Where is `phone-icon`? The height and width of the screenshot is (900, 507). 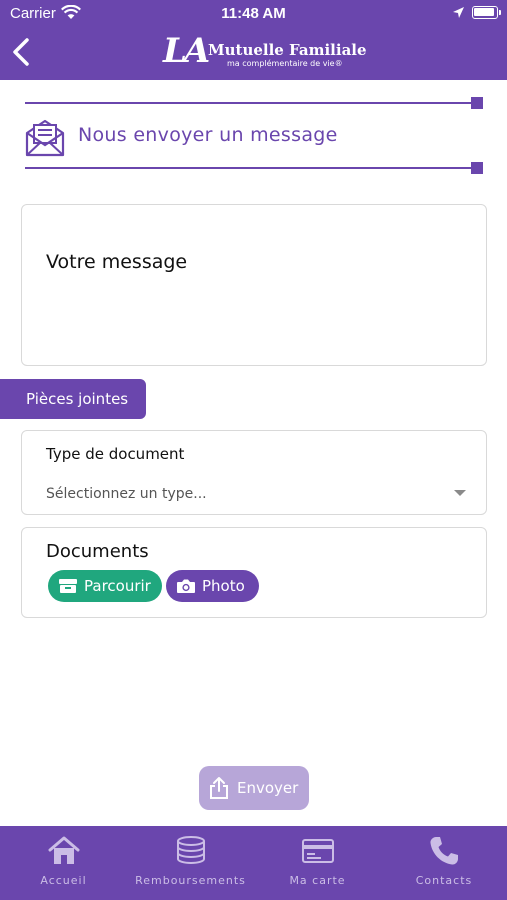
phone-icon is located at coordinates (444, 851).